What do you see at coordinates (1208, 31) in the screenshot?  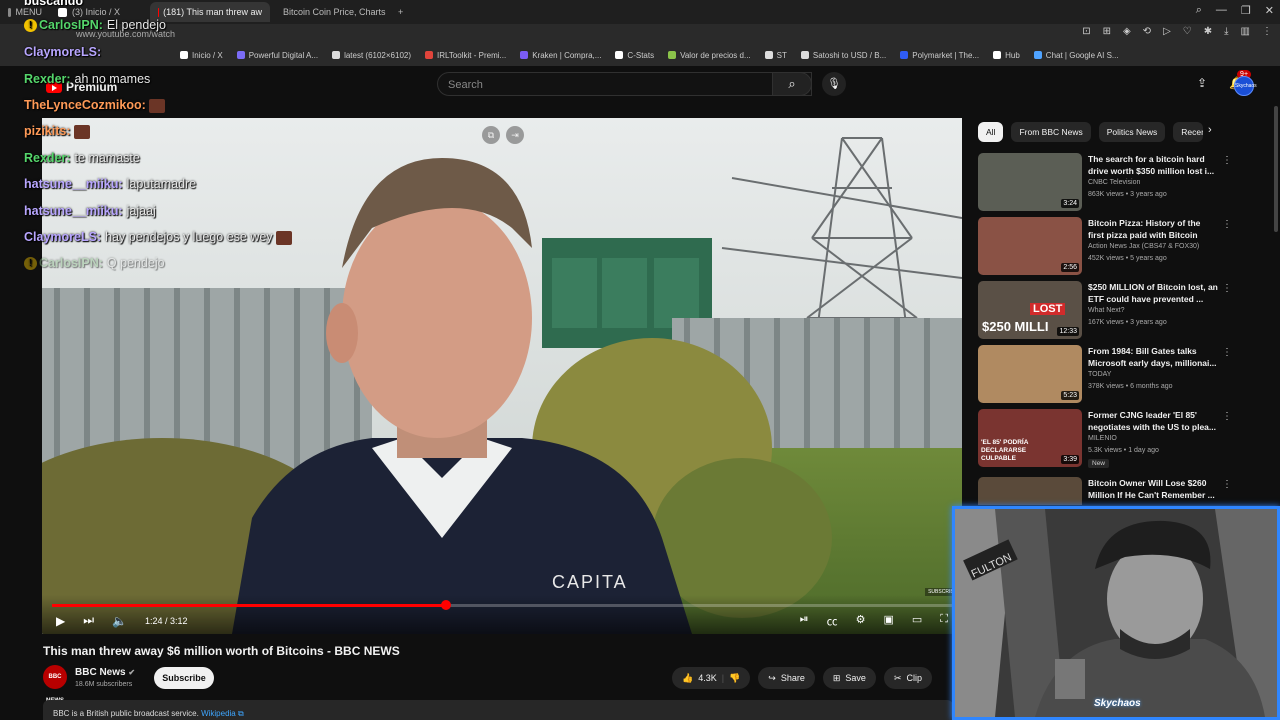 I see `puzzle-icon: ✱` at bounding box center [1208, 31].